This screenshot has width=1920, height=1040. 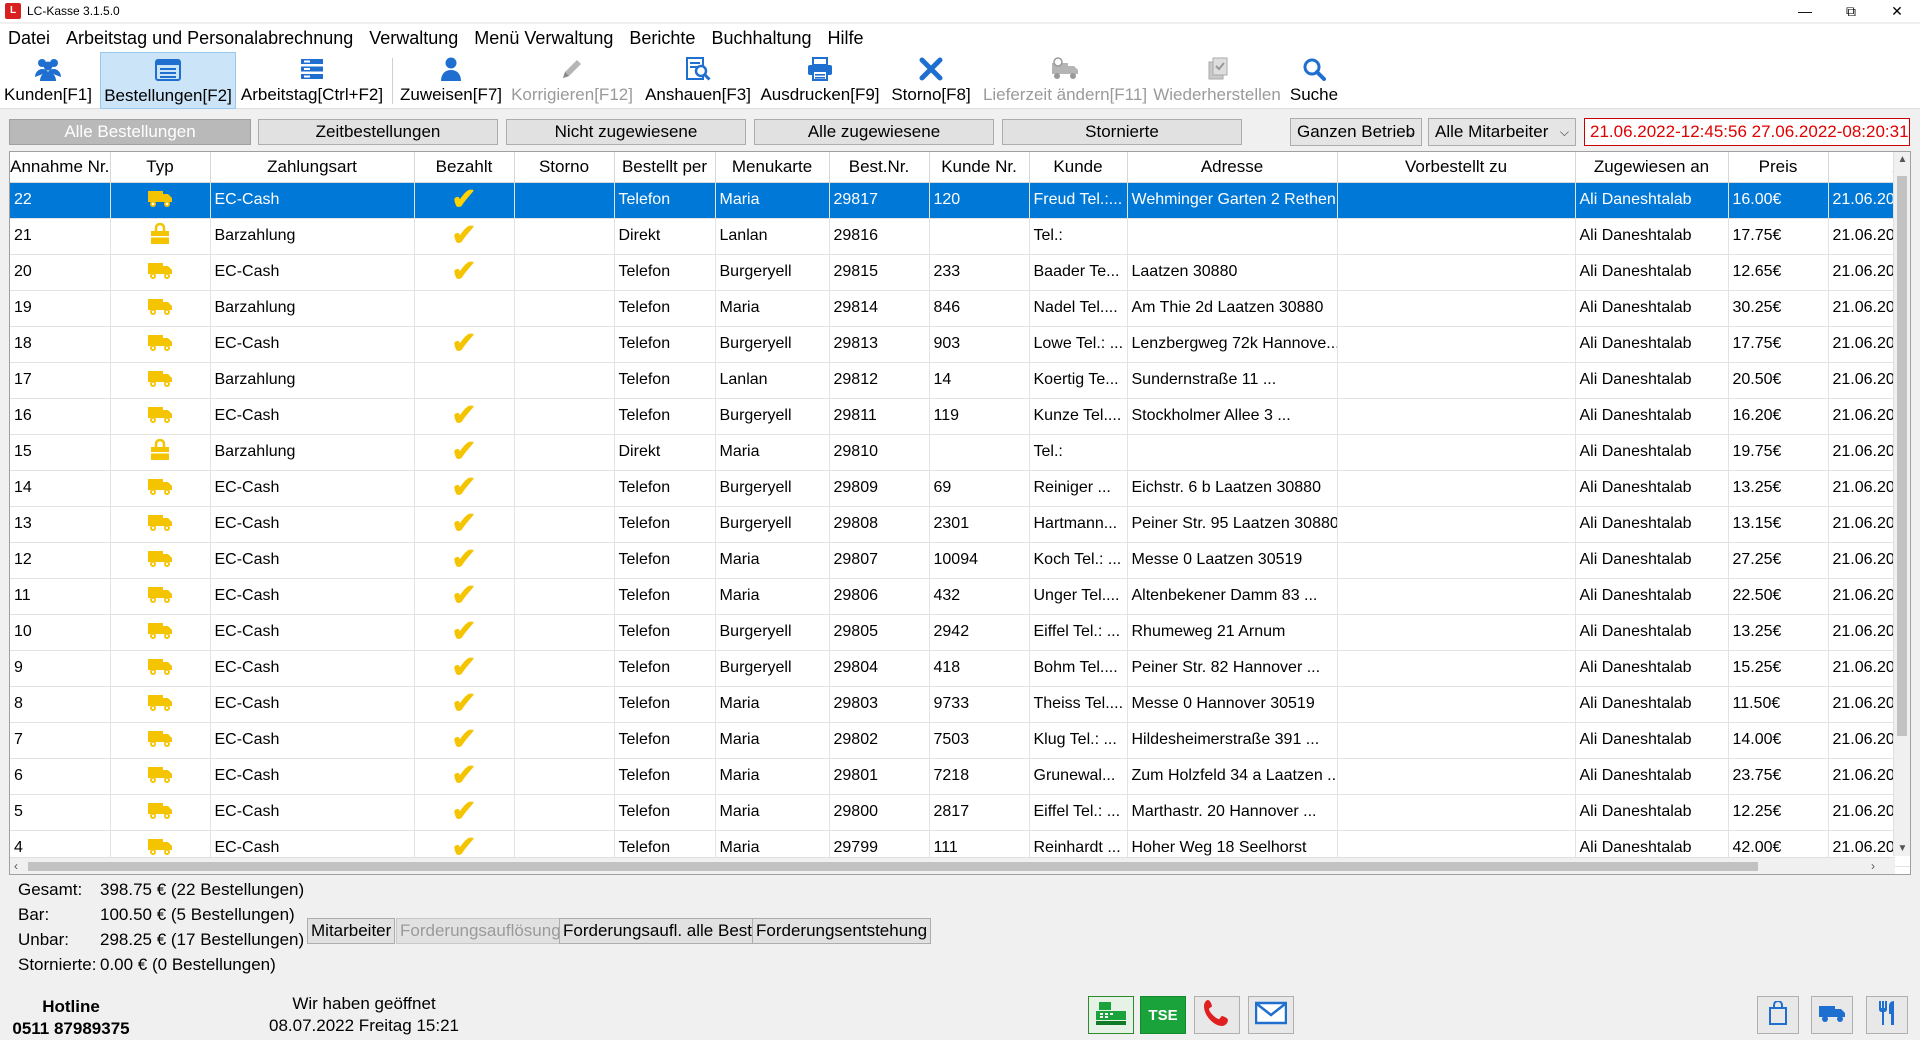 I want to click on hscroll-thumb, so click(x=893, y=866).